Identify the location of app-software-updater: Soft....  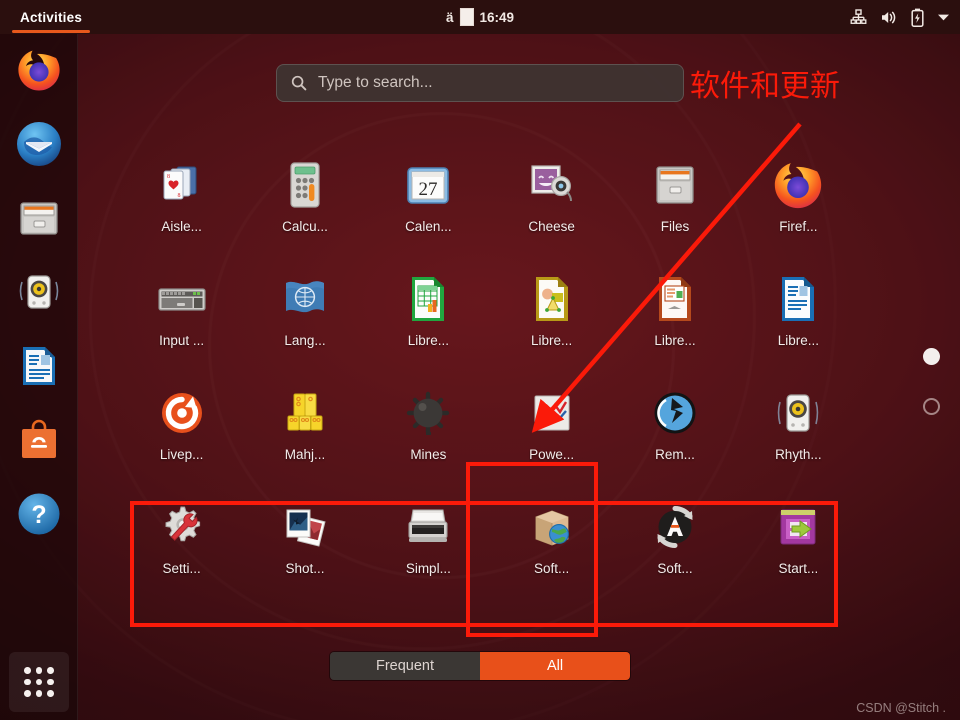
(674, 538).